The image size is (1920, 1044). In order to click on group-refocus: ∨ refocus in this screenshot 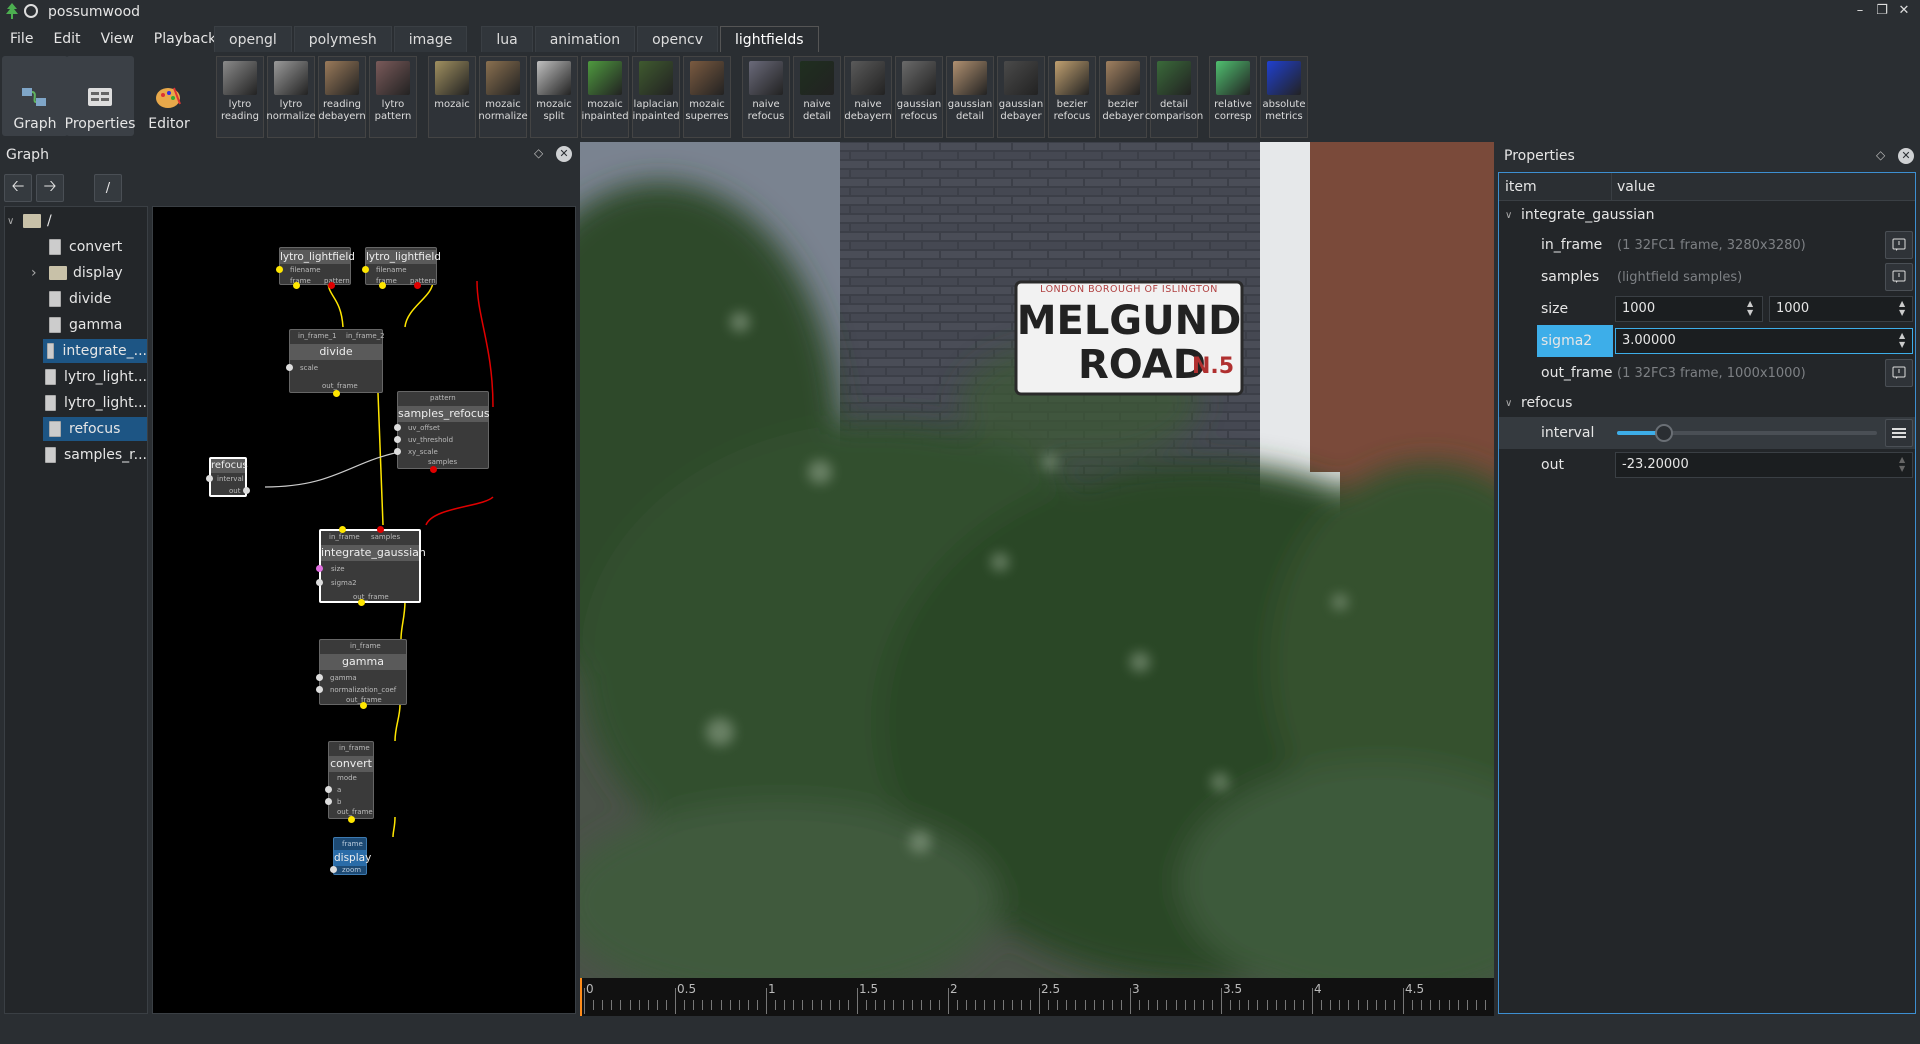, I will do `click(1707, 403)`.